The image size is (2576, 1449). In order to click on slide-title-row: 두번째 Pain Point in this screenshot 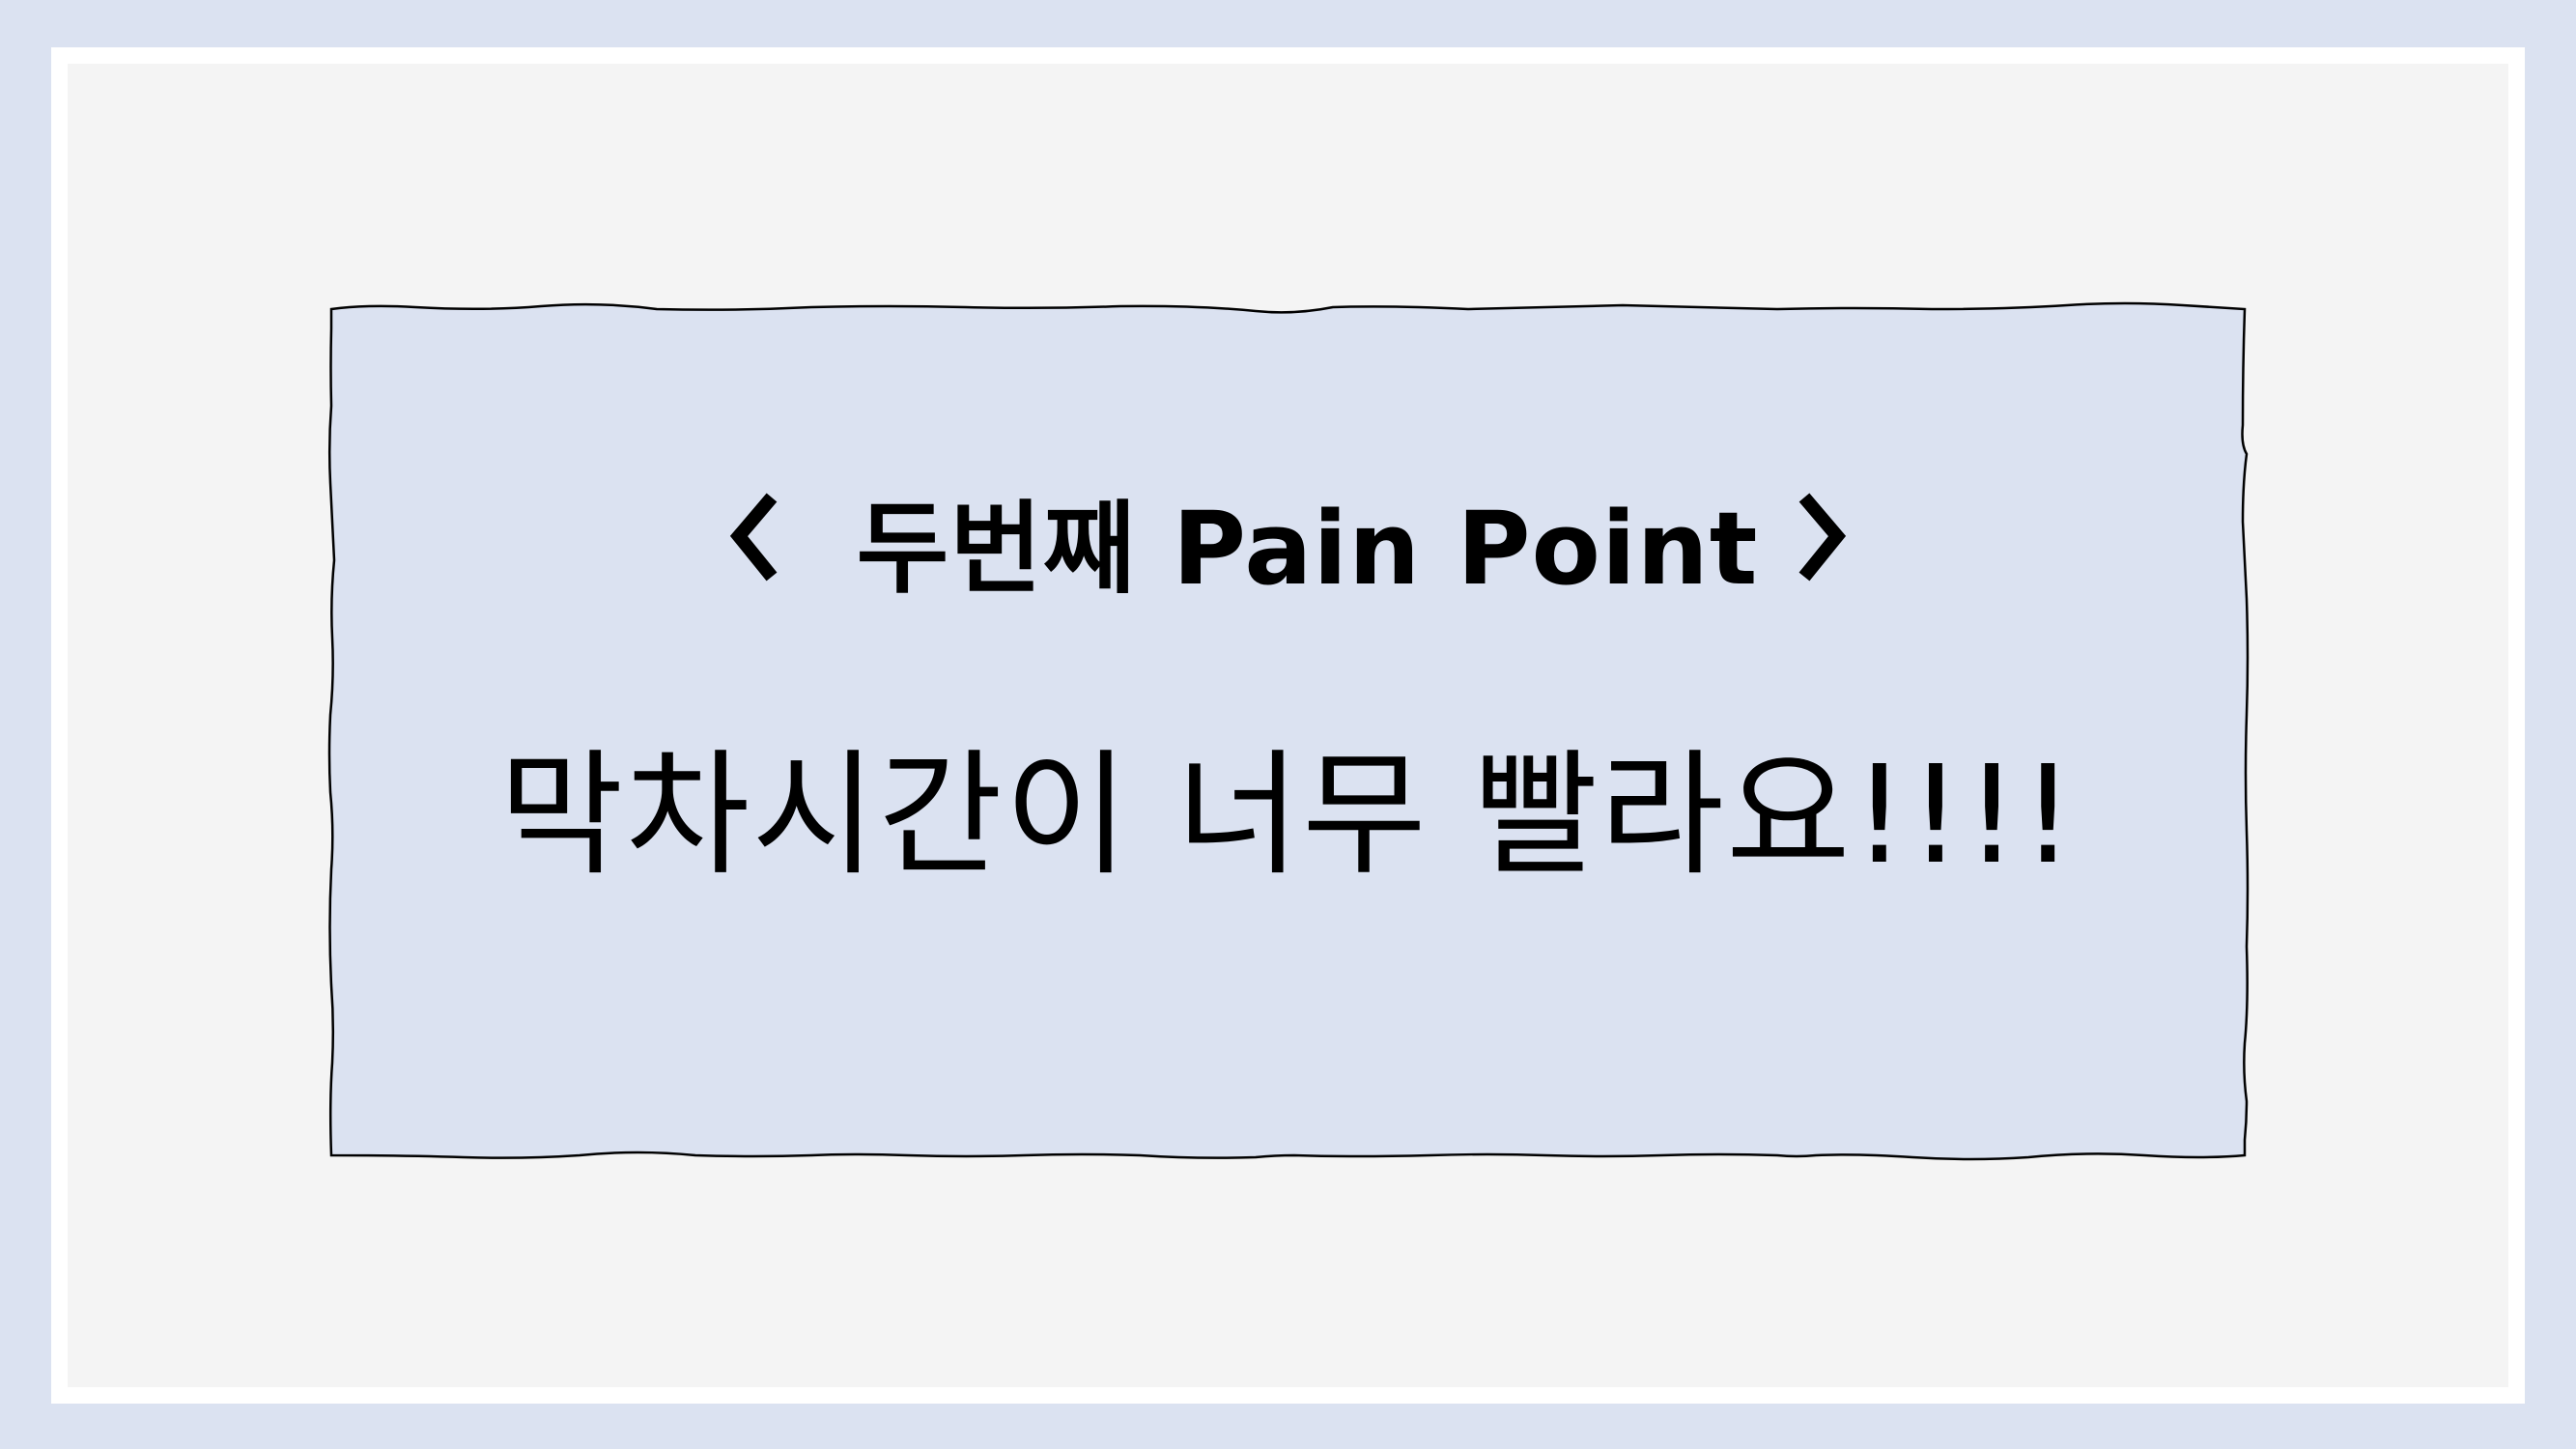, I will do `click(1288, 544)`.